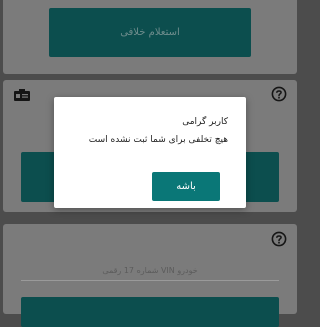 Image resolution: width=320 pixels, height=327 pixels. I want to click on dialog-message: هیچ تخلفی برای شما ثبت نشده است, so click(158, 140).